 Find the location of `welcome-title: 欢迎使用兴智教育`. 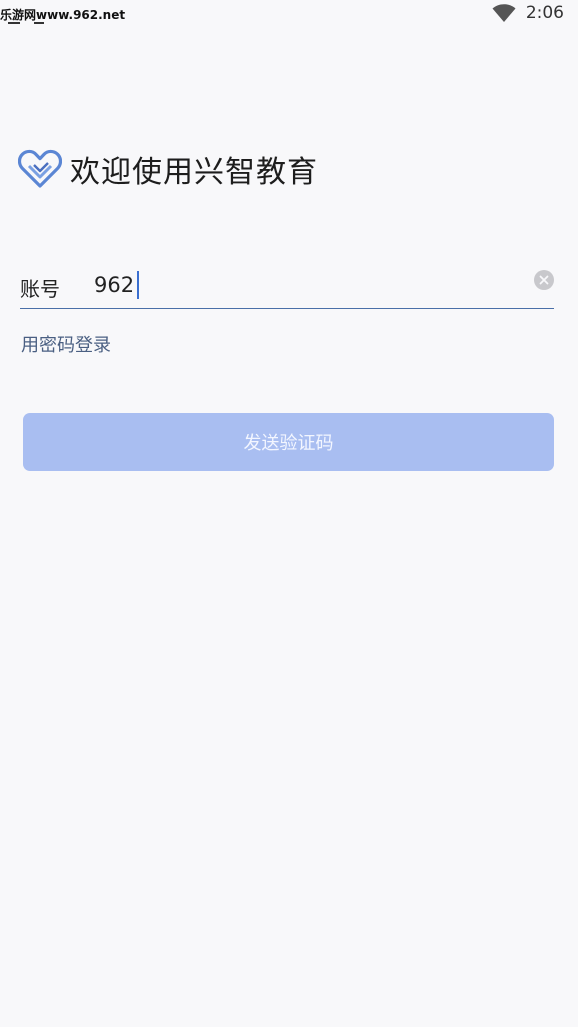

welcome-title: 欢迎使用兴智教育 is located at coordinates (194, 172).